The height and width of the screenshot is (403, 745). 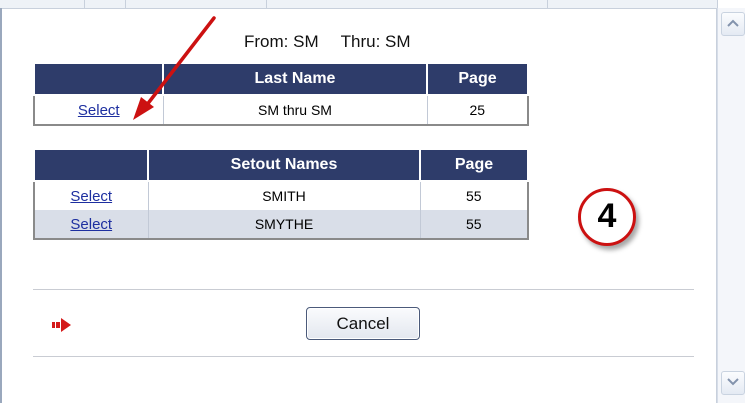 I want to click on window-top-strip, so click(x=372, y=4).